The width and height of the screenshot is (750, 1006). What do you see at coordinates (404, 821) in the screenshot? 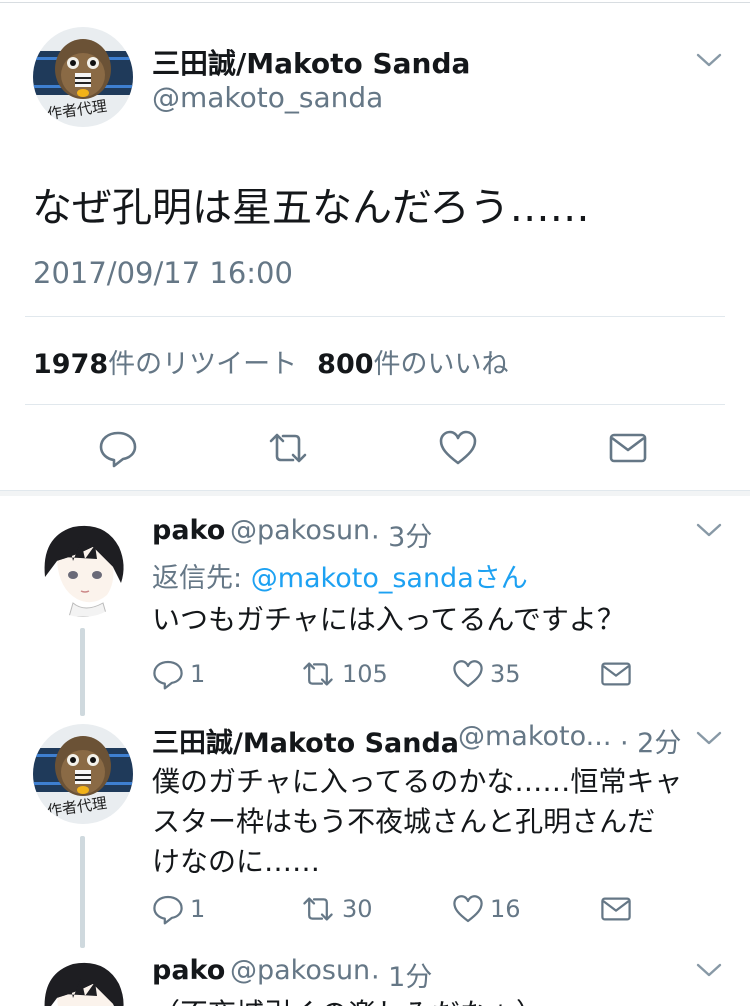
I see `reply-text-line: スター枠はもう不夜城さんと孔明さんだ` at bounding box center [404, 821].